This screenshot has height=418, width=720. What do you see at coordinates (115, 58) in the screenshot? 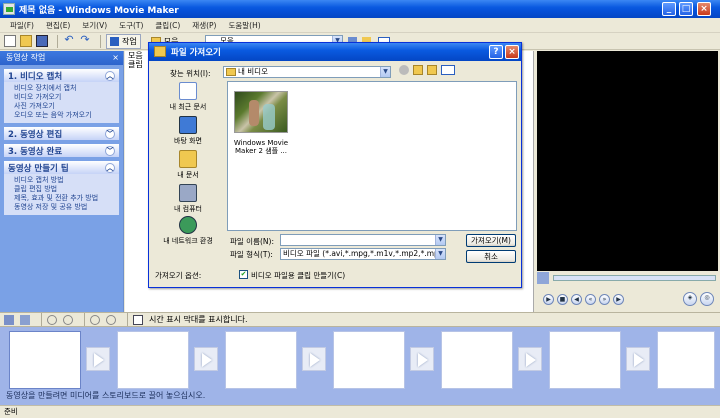
I see `close-icon: ×` at bounding box center [115, 58].